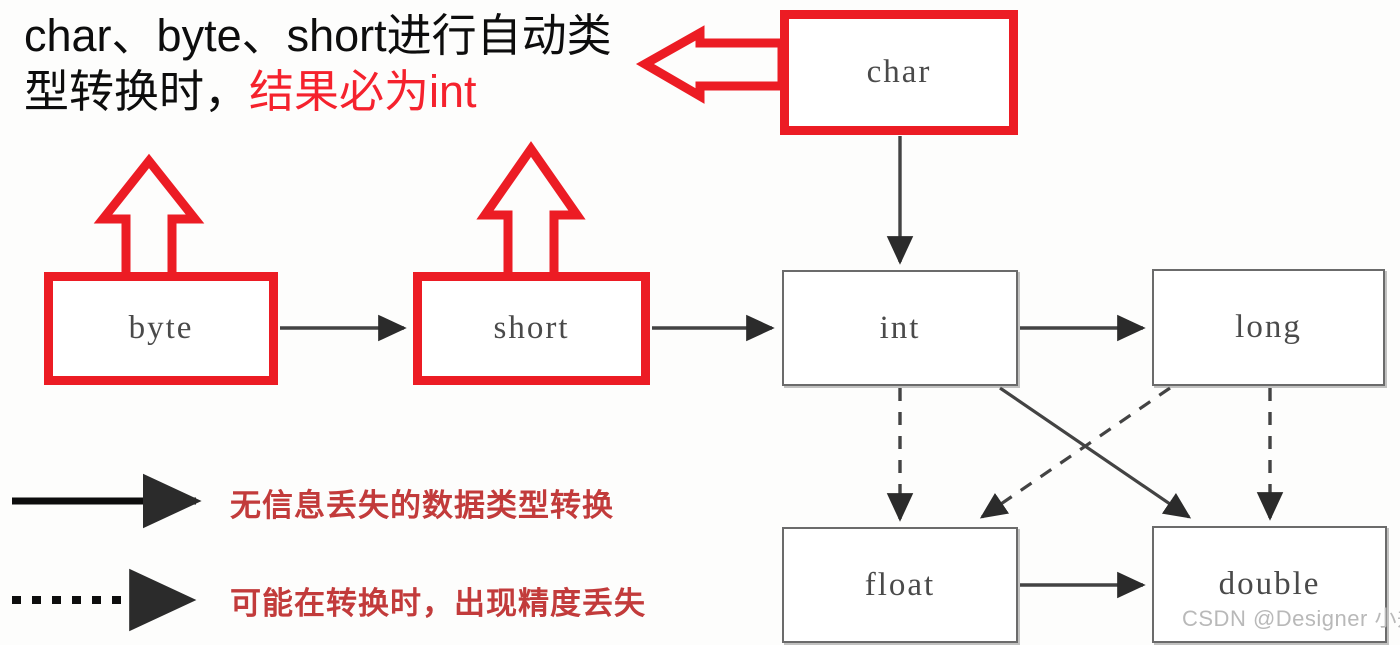 This screenshot has width=1400, height=645. What do you see at coordinates (1269, 584) in the screenshot?
I see `node-double-label: double` at bounding box center [1269, 584].